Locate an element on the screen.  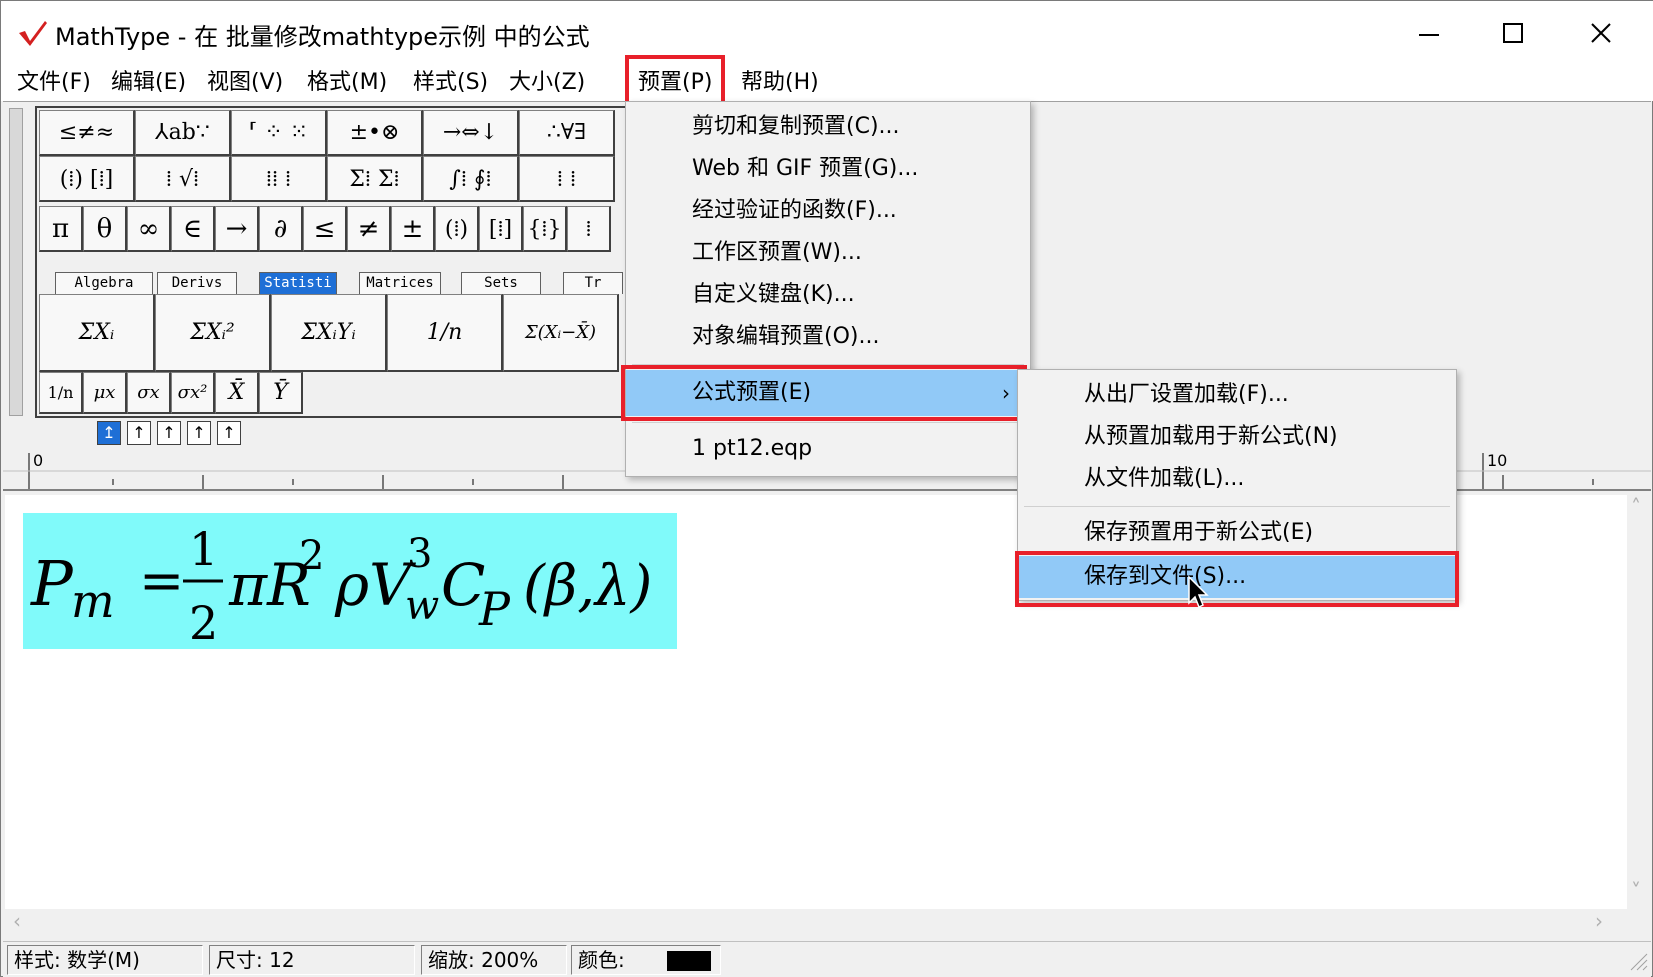
vertical-scrollbar: ˄ ˅ is located at coordinates (1639, 702).